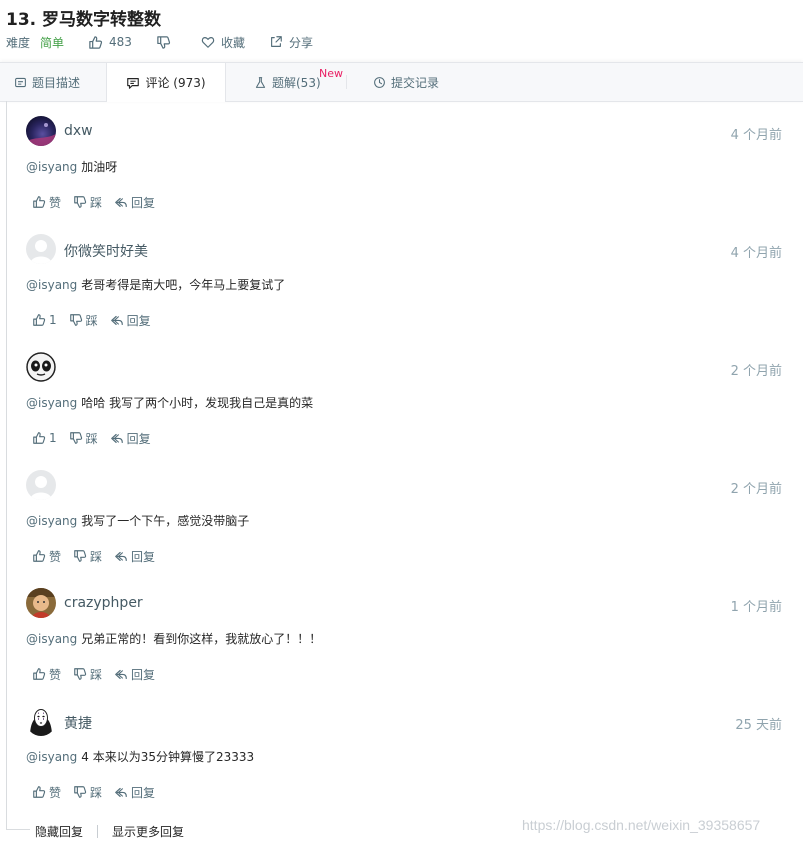  Describe the element at coordinates (260, 82) in the screenshot. I see `flask-icon` at that location.